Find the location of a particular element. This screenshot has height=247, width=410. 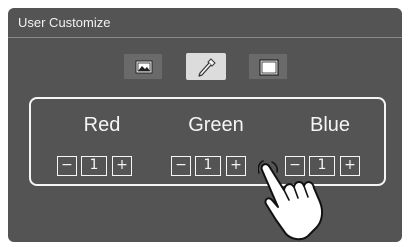

red-control: Red − 1 + is located at coordinates (102, 144).